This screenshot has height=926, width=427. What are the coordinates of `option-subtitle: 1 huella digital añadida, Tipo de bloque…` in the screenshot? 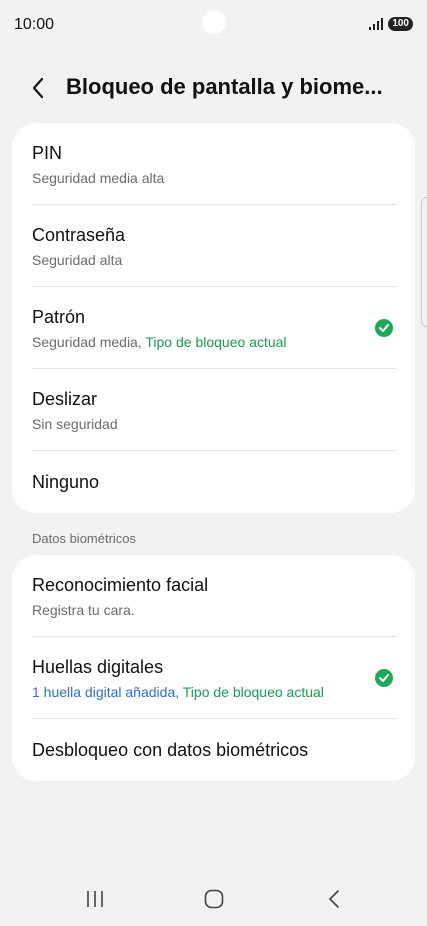 It's located at (178, 692).